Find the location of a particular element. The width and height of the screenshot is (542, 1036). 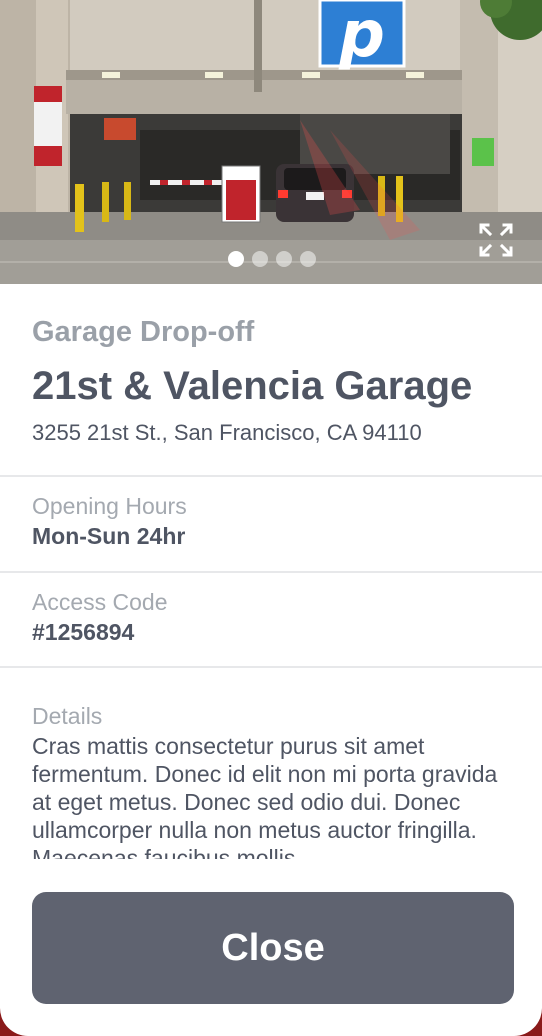

expand-icon is located at coordinates (496, 240).